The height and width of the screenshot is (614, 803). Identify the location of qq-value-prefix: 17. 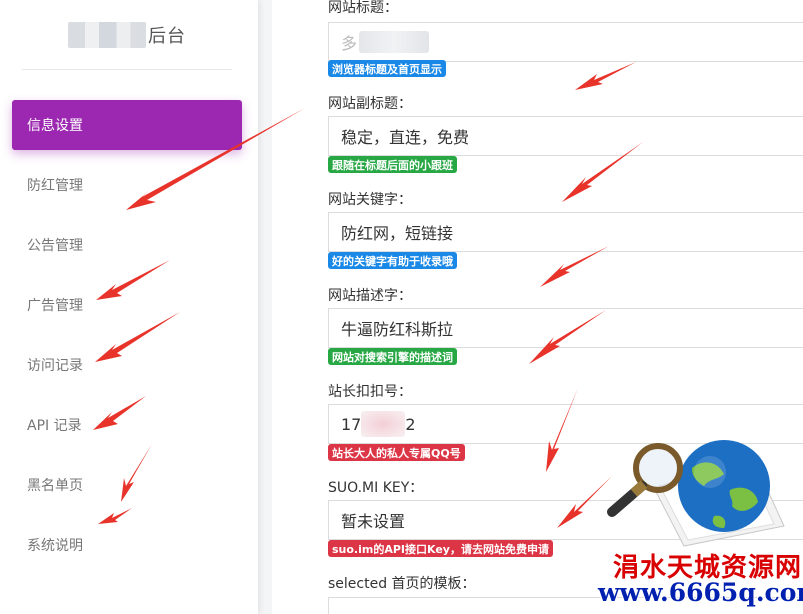
(351, 424).